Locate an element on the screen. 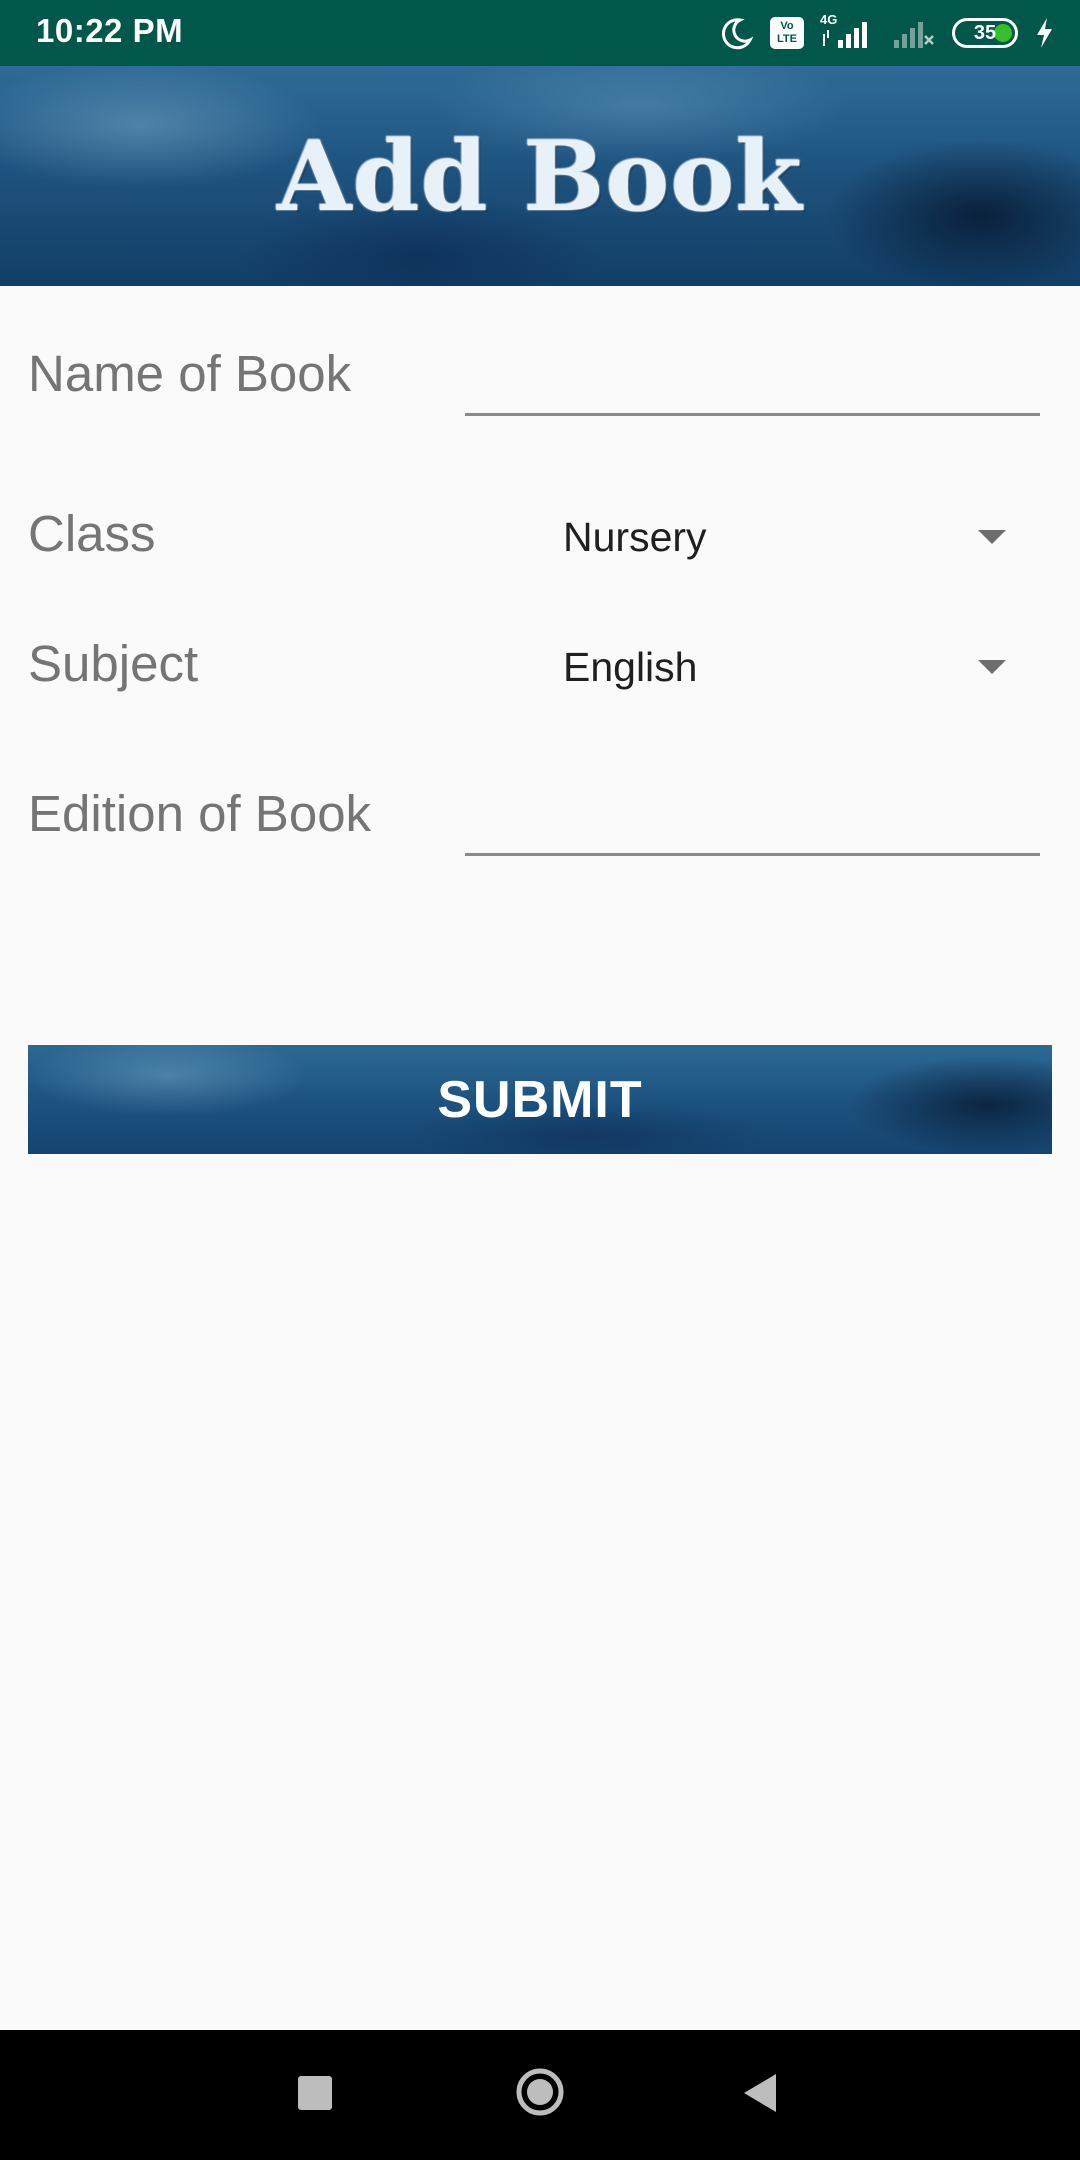  subject-dropdown: English is located at coordinates (780, 667).